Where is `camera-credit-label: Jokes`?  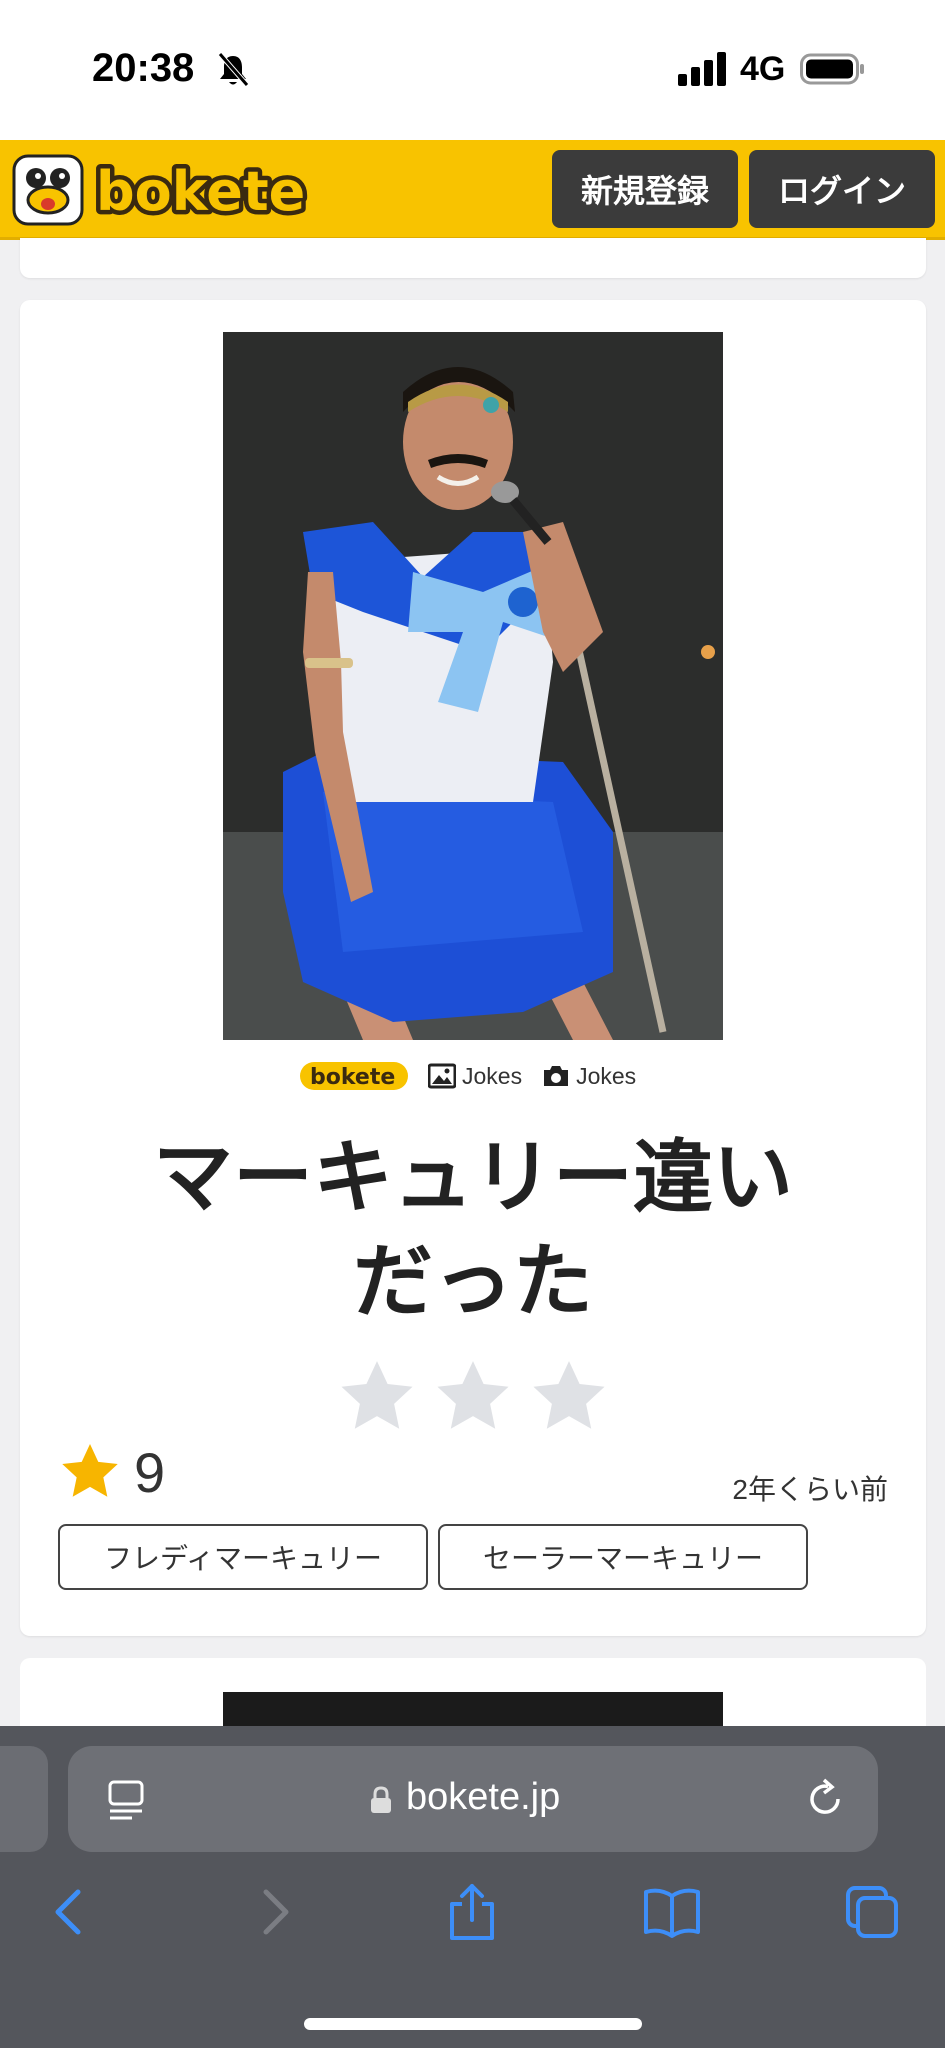
camera-credit-label: Jokes is located at coordinates (606, 1075).